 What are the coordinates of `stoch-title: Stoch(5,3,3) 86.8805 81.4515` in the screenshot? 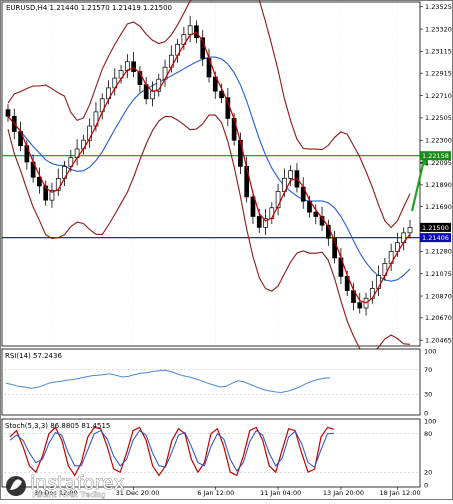 It's located at (57, 426).